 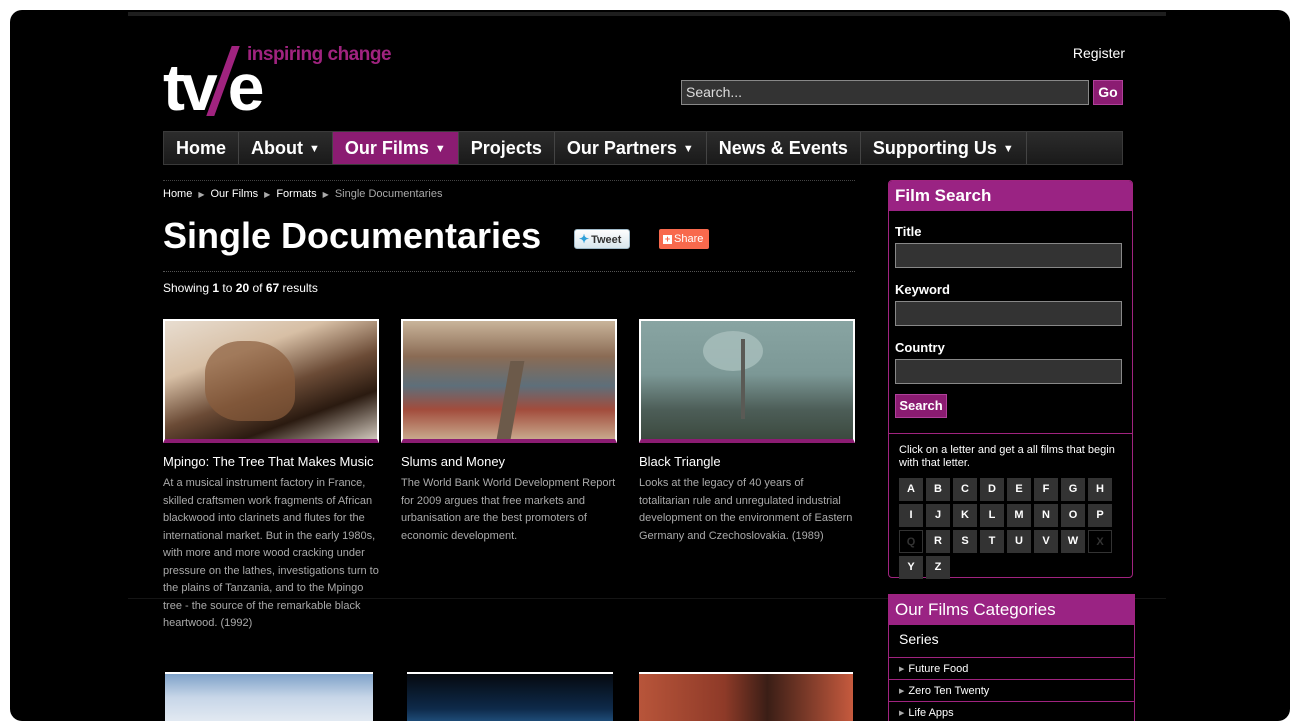 I want to click on tweet-label: Tweet, so click(x=606, y=240).